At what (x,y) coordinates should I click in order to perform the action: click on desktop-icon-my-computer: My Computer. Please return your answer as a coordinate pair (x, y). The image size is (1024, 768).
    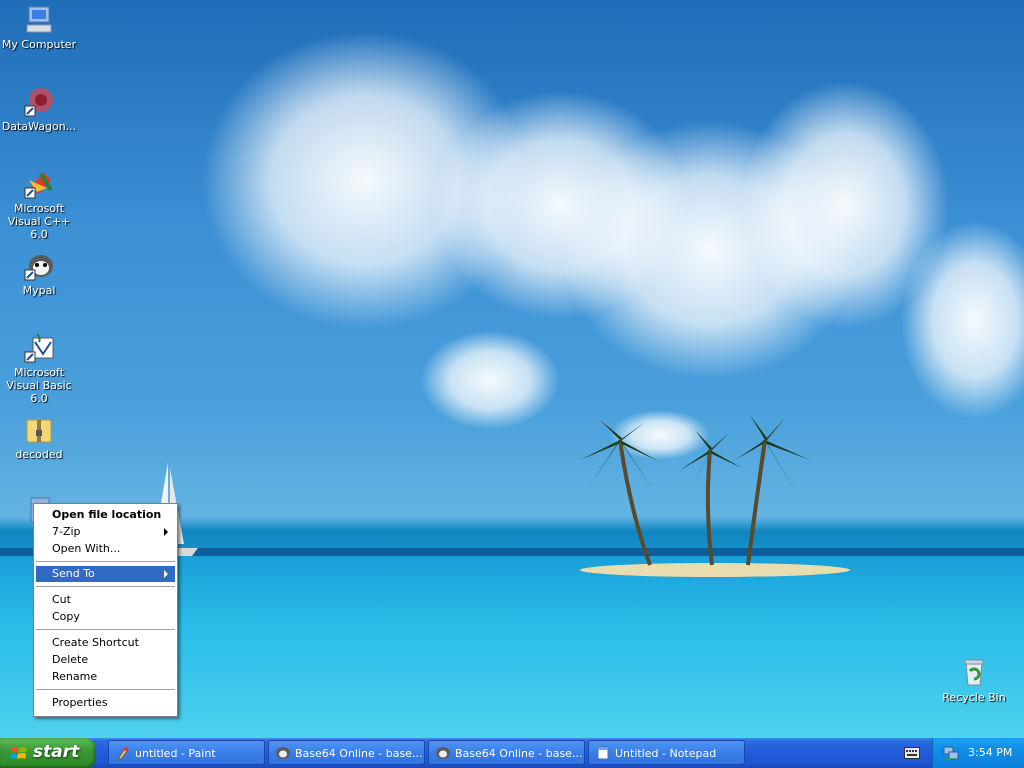
    Looking at the image, I should click on (39, 27).